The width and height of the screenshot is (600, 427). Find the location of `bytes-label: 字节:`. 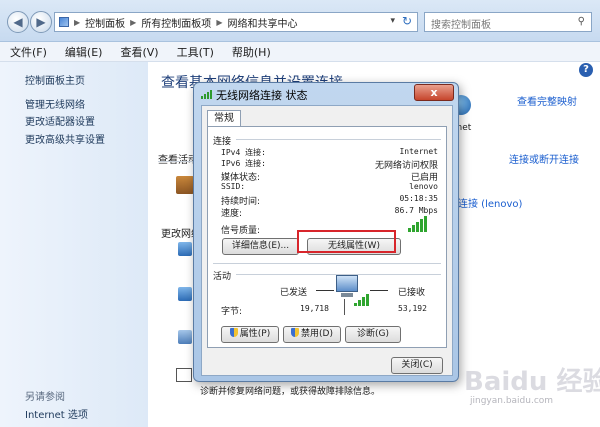

bytes-label: 字节: is located at coordinates (232, 312).